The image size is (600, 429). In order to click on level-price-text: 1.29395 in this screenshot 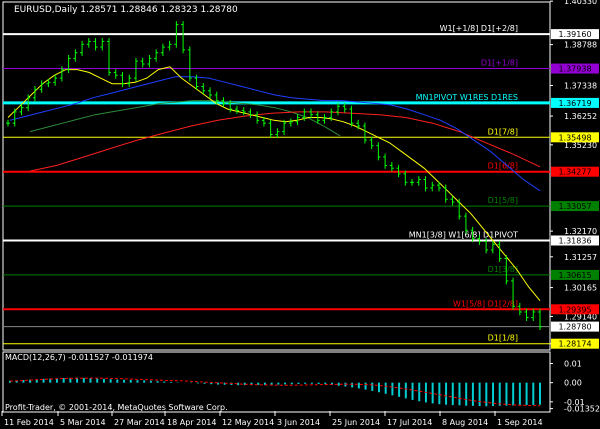, I will do `click(574, 309)`.